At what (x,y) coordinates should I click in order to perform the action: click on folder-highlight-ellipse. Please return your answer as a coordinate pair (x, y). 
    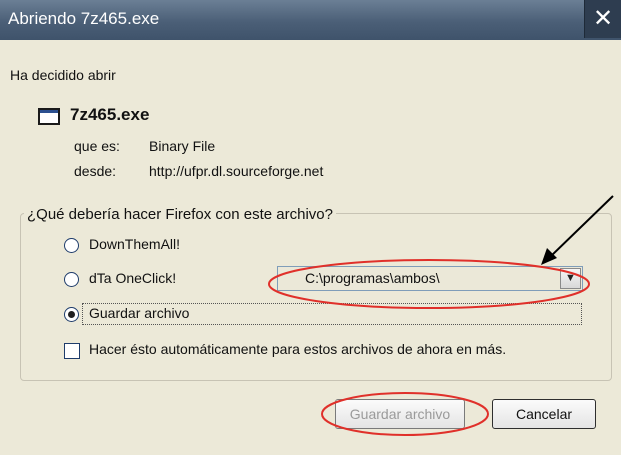
    Looking at the image, I should click on (429, 284).